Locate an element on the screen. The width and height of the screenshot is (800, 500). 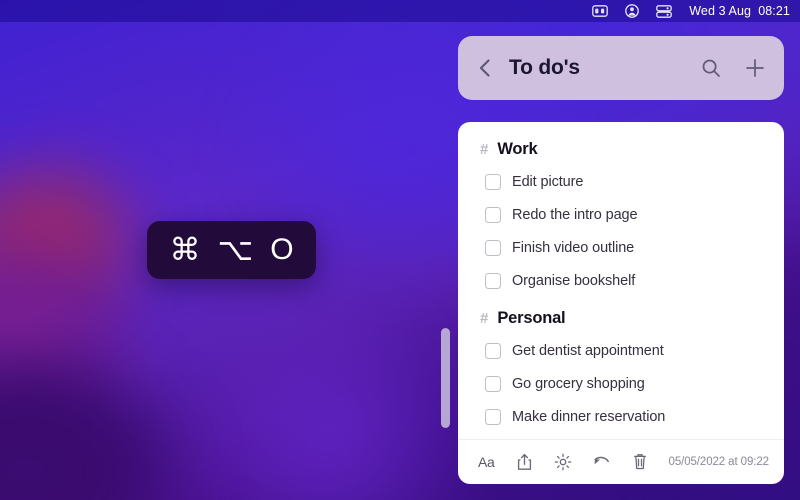
todo-label: Organise bookshelf is located at coordinates (574, 280).